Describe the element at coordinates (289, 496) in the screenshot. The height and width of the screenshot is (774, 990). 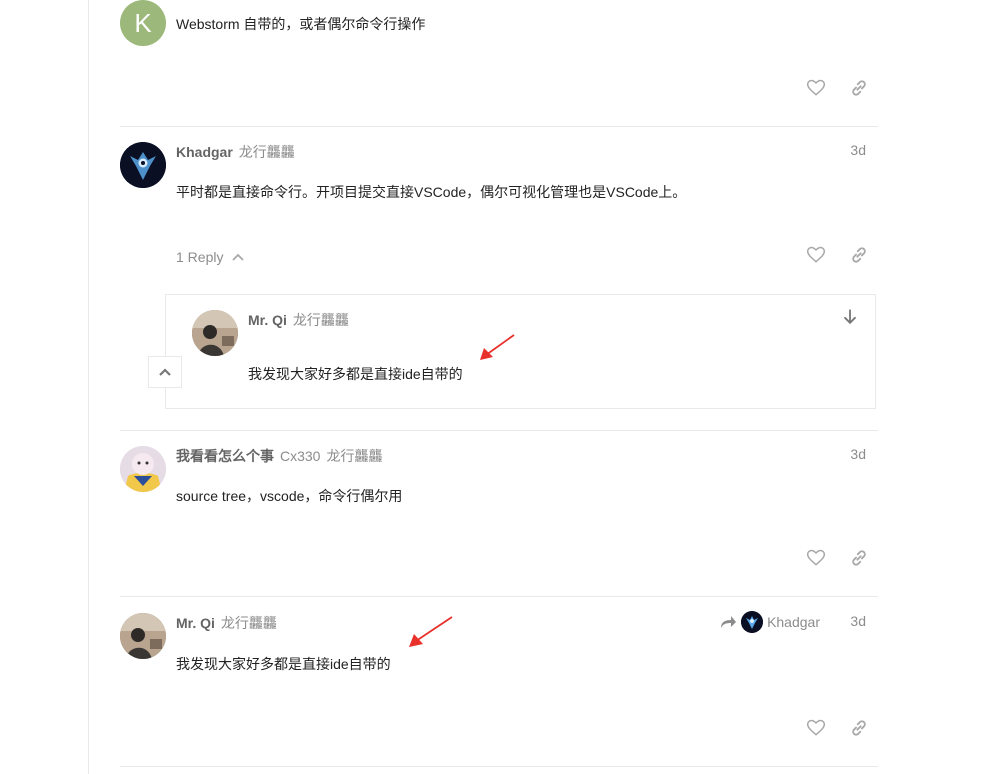
I see `post-body: source tree，vscode，命令行偶尔用` at that location.